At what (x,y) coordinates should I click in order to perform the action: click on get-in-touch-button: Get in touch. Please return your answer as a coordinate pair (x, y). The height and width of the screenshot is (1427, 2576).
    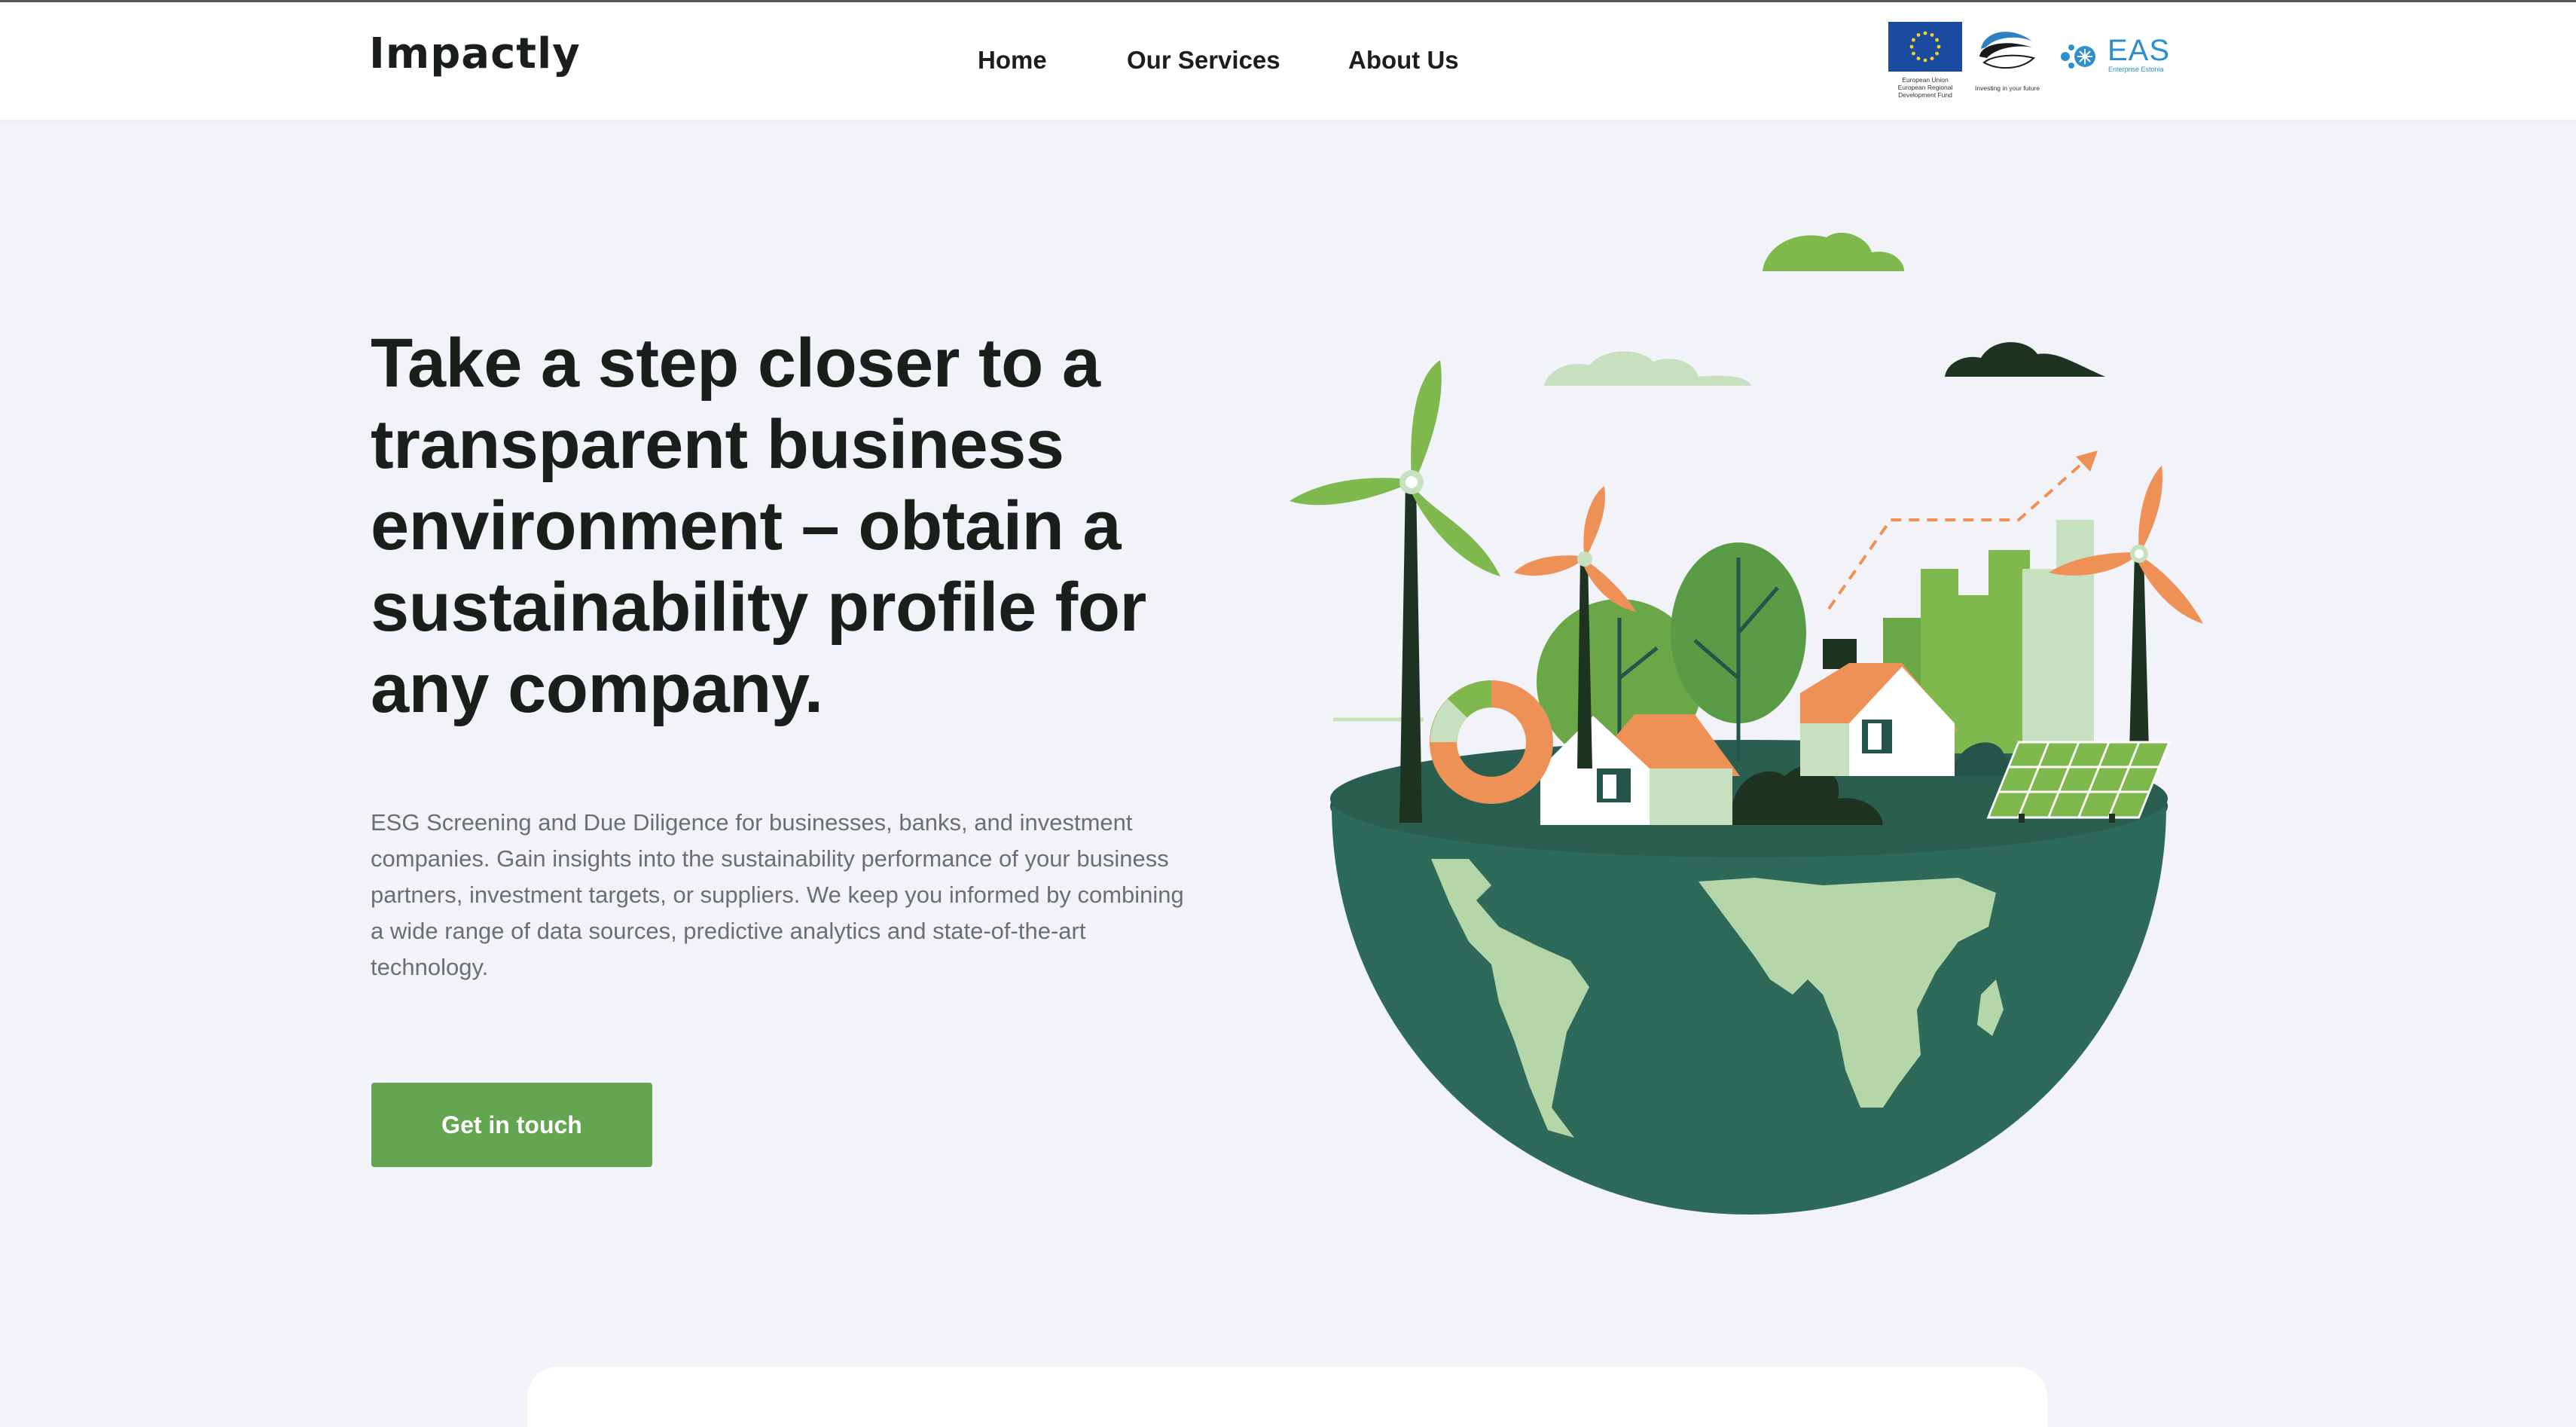
    Looking at the image, I should click on (512, 1125).